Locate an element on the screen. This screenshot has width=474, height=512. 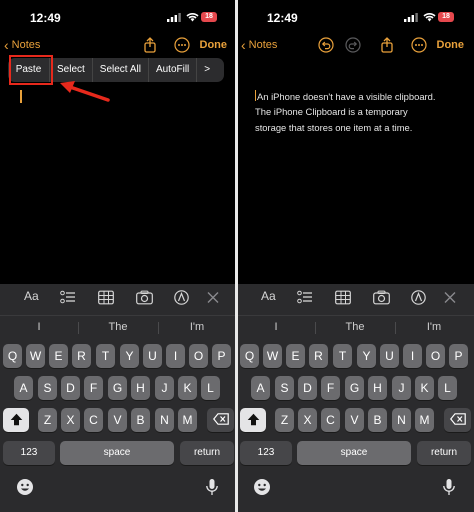
menu-more: > is located at coordinates (207, 70).